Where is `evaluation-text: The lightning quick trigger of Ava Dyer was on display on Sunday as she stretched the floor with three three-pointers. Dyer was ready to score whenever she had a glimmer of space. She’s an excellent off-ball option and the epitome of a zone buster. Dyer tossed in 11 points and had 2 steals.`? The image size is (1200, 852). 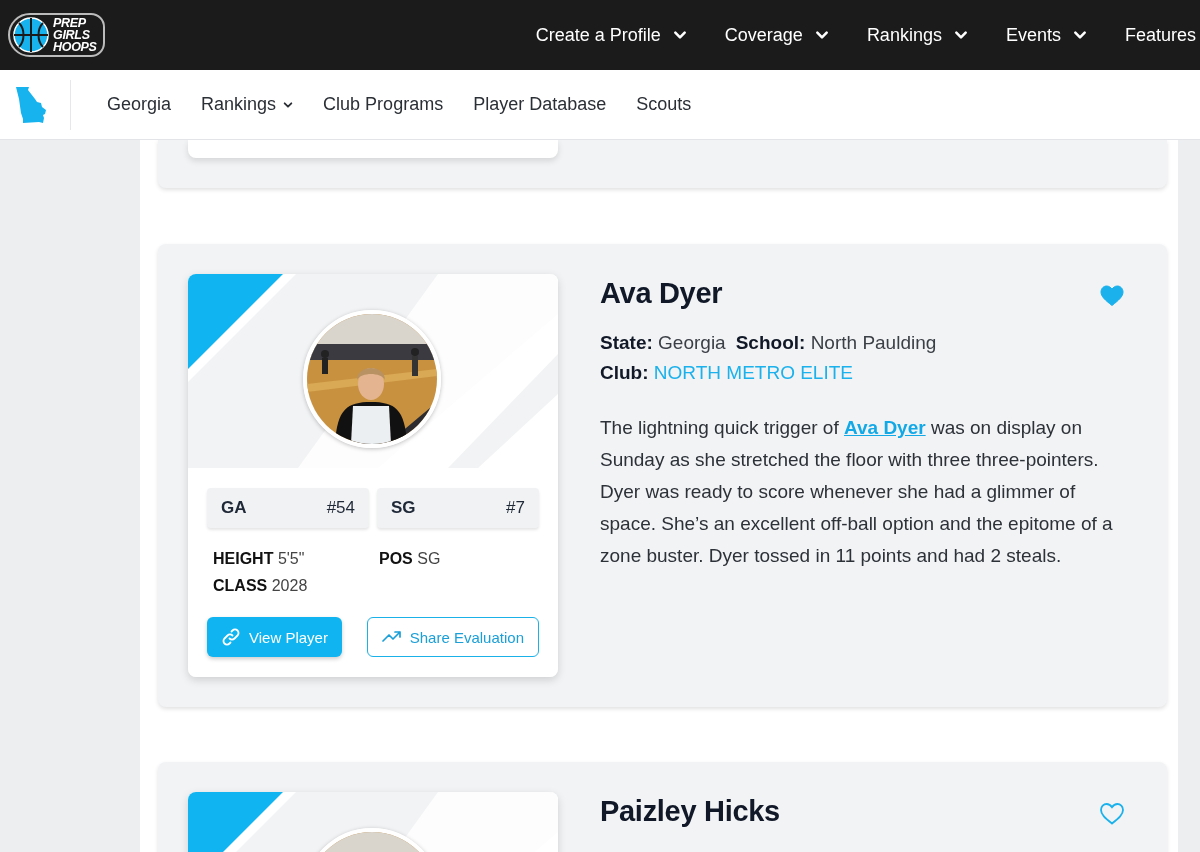
evaluation-text: The lightning quick trigger of Ava Dyer was on display on Sunday as she stretched the floor with three three-pointers. Dyer was ready to score whenever she had a glimmer of space. She’s an excellent off-ball option and the epitome of a zone buster. Dyer tossed in 11 points and had 2 steals. is located at coordinates (857, 492).